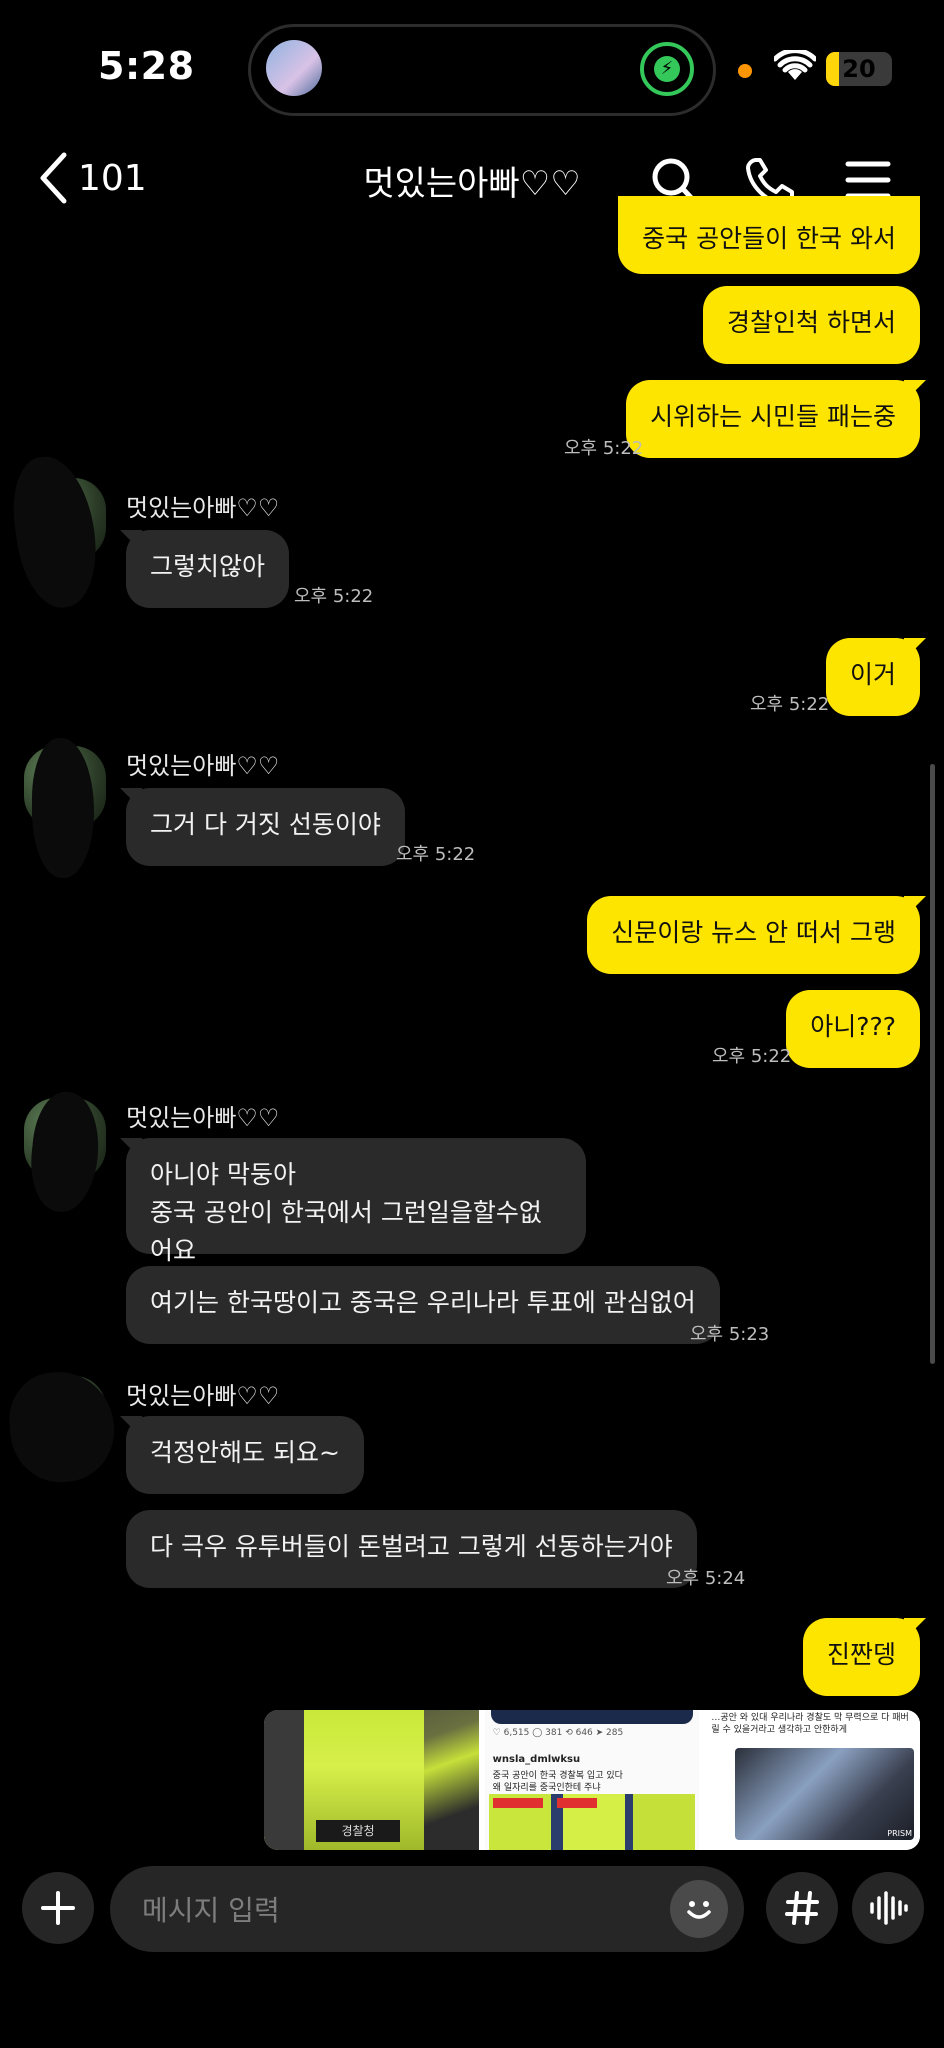 The image size is (944, 2048). I want to click on message-text: 경찰인척 하면서, so click(811, 322).